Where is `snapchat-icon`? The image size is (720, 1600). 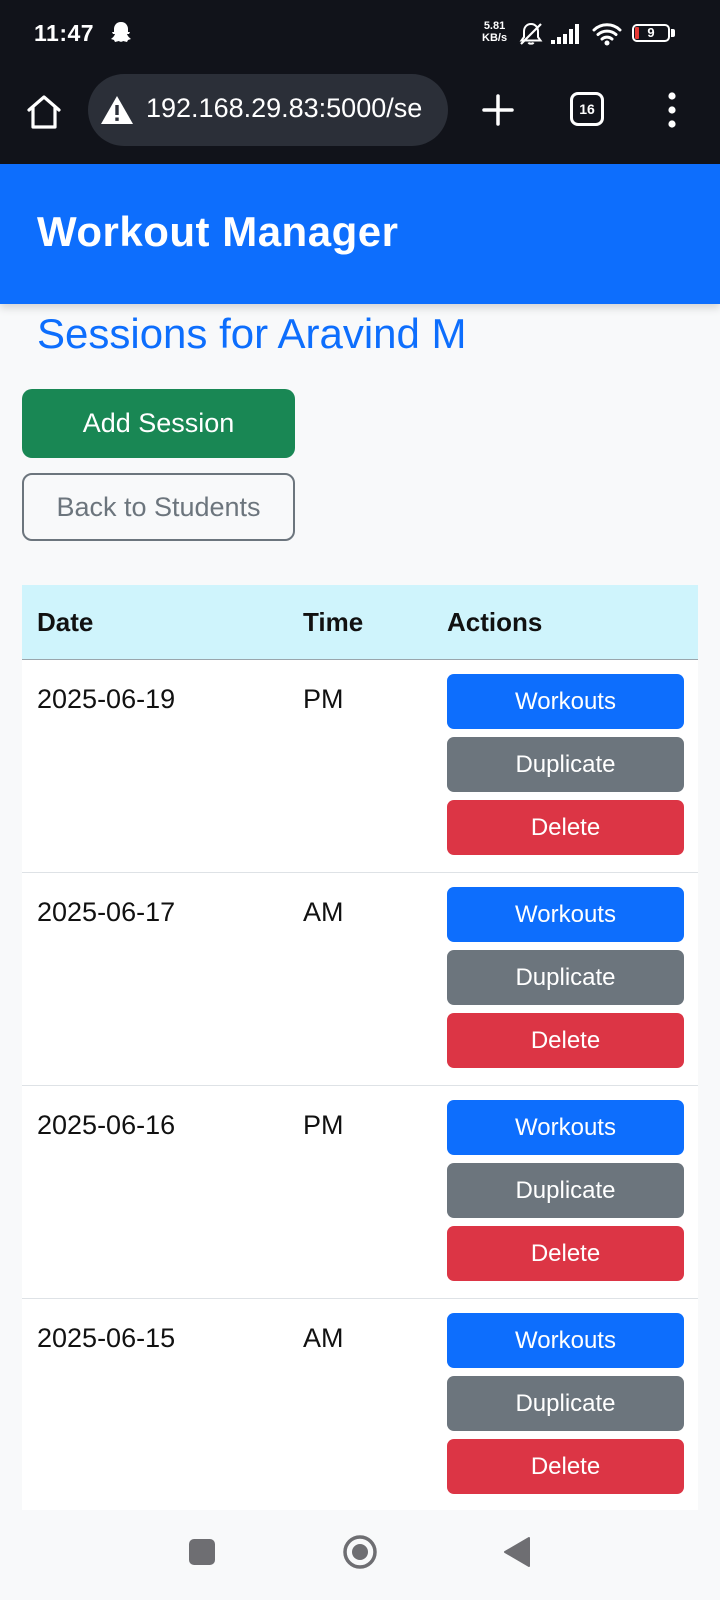
snapchat-icon is located at coordinates (121, 32).